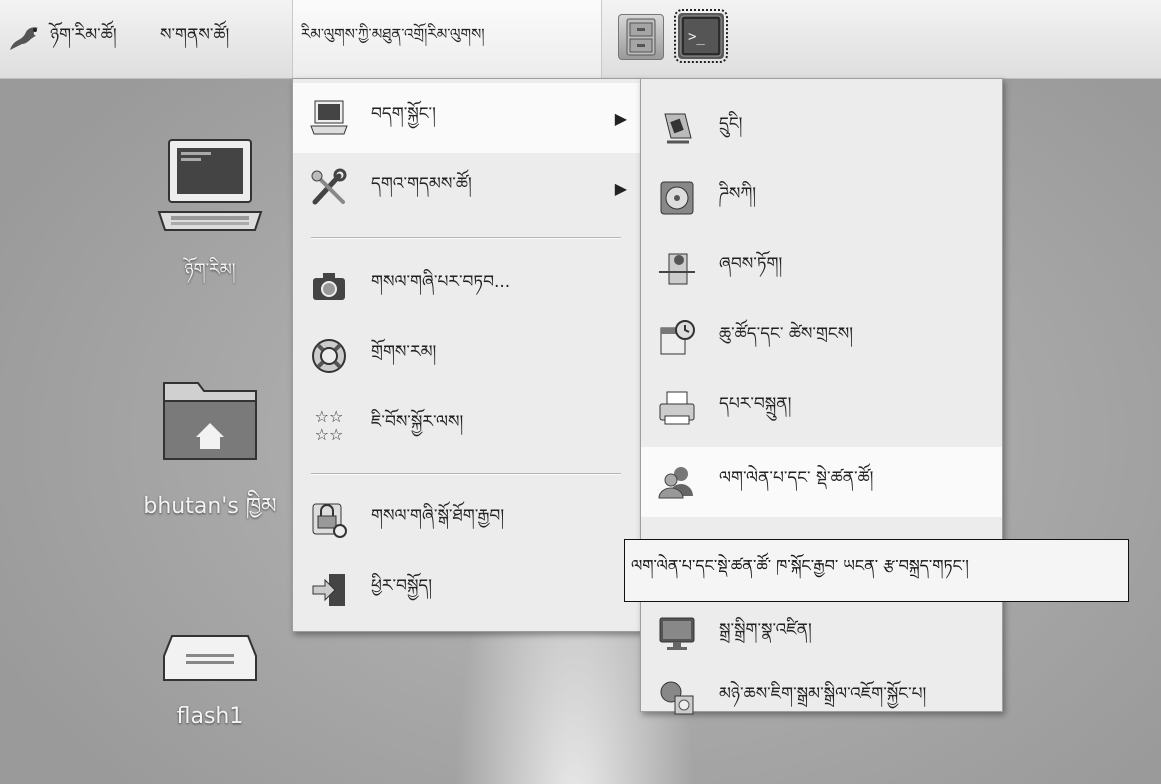 The image size is (1161, 784). I want to click on terminal-icon: >_, so click(701, 39).